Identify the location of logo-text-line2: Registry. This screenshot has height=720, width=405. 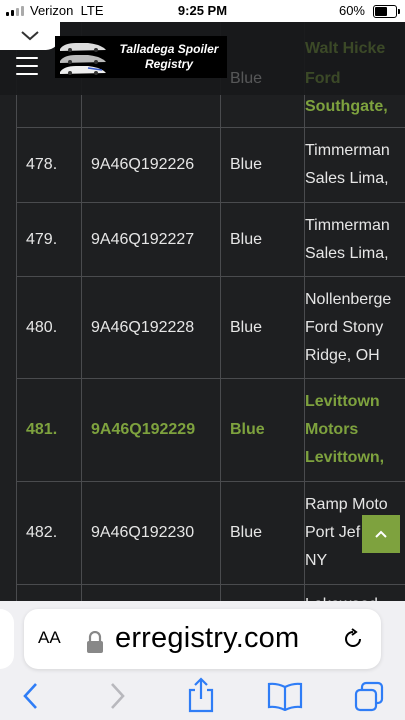
(169, 64).